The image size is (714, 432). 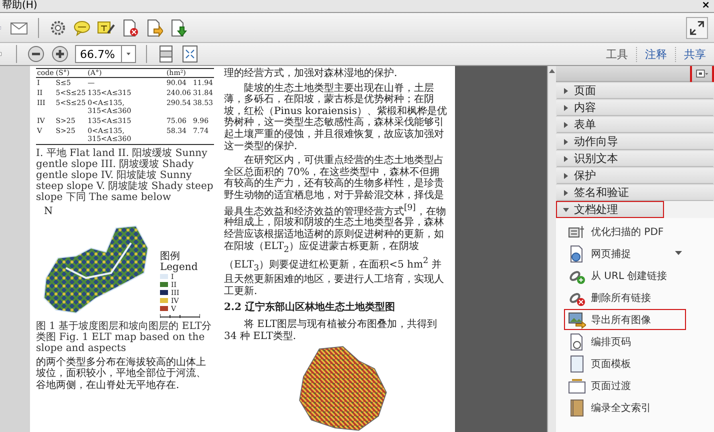 What do you see at coordinates (36, 54) in the screenshot?
I see `zoom-out-icon` at bounding box center [36, 54].